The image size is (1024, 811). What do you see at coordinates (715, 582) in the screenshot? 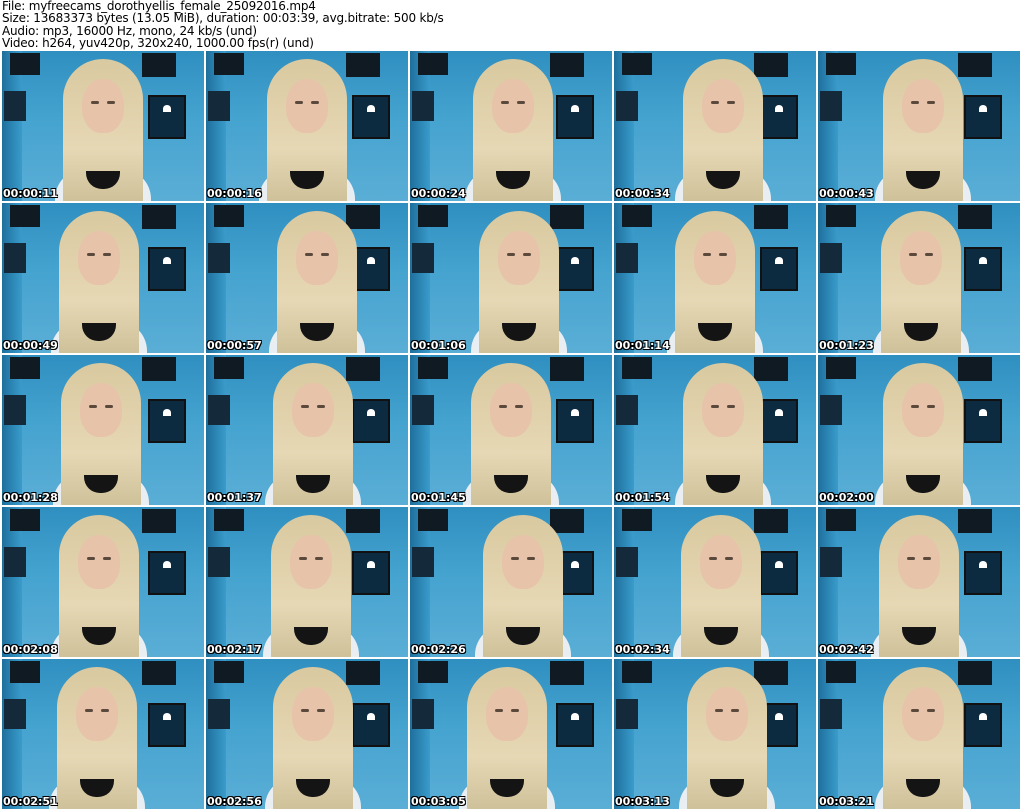
I see `video-frame-thumbnail: 00:02:34` at bounding box center [715, 582].